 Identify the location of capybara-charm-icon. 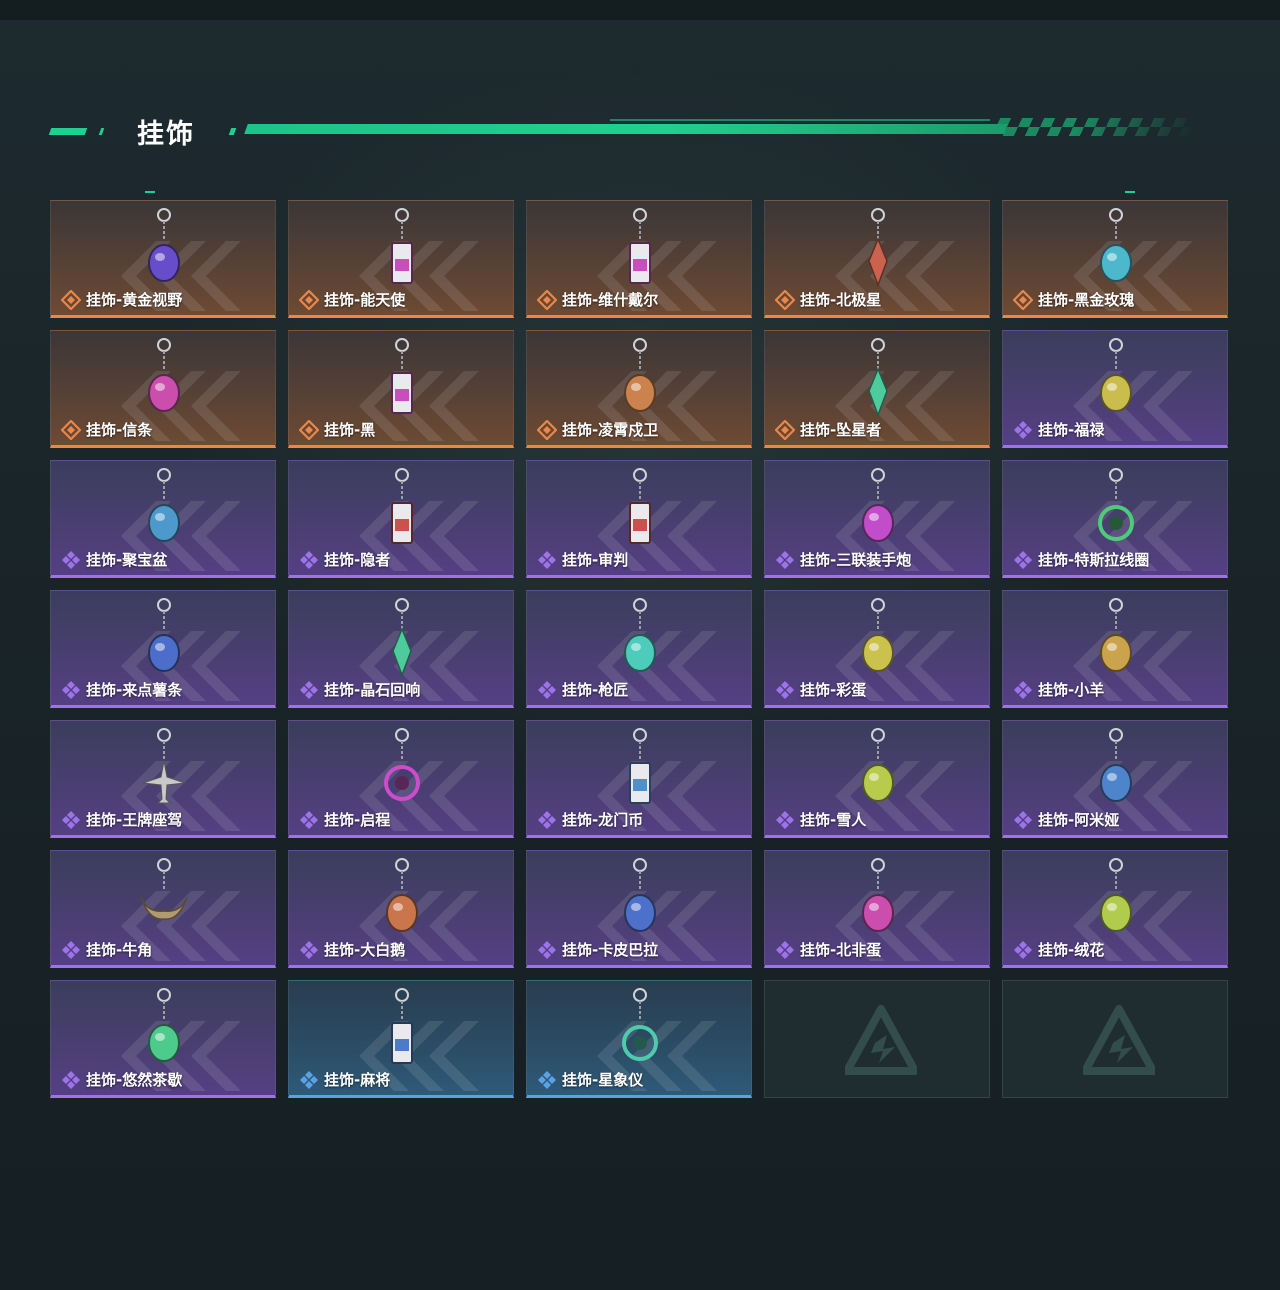
(640, 895).